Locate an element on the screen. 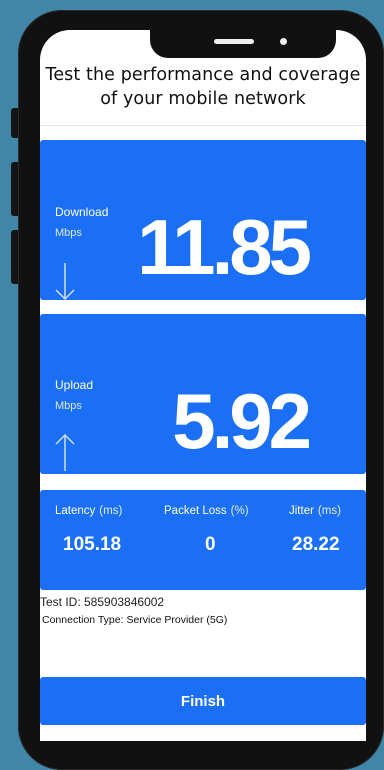 The height and width of the screenshot is (770, 384). download-speed-value: 11.85 is located at coordinates (224, 247).